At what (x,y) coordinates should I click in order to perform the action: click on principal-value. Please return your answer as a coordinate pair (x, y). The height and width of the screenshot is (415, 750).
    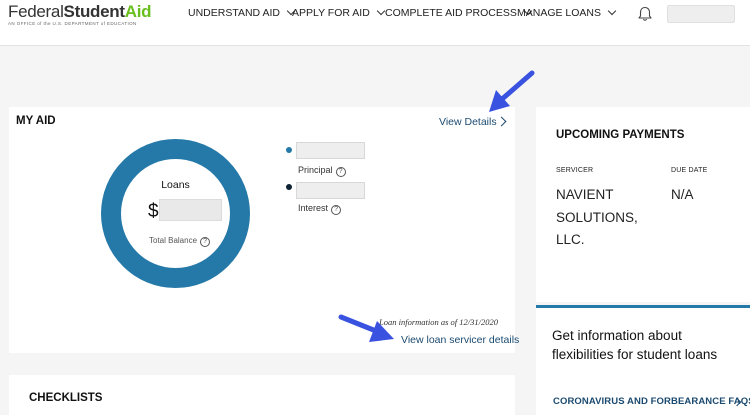
    Looking at the image, I should click on (330, 150).